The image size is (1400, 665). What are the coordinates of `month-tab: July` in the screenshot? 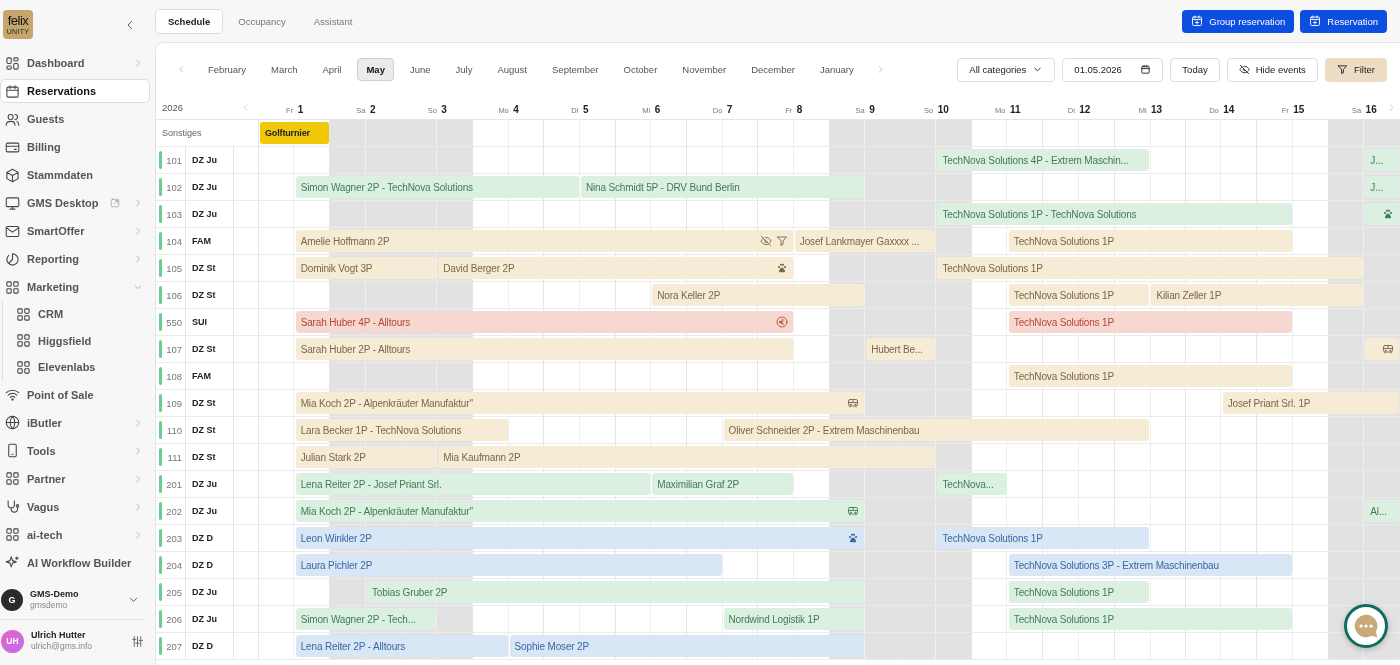 It's located at (464, 69).